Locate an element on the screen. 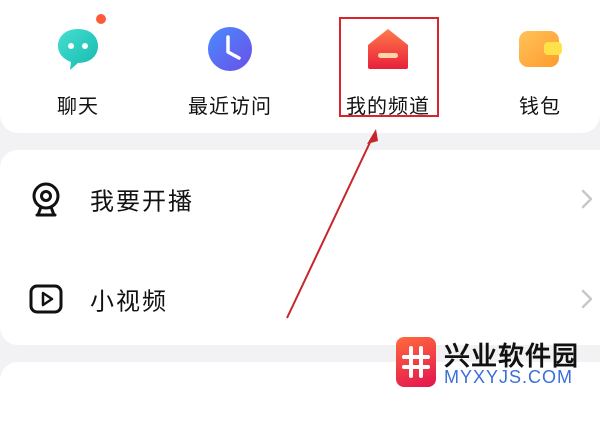 The height and width of the screenshot is (422, 600). quick-action-label: 钱包 is located at coordinates (540, 106).